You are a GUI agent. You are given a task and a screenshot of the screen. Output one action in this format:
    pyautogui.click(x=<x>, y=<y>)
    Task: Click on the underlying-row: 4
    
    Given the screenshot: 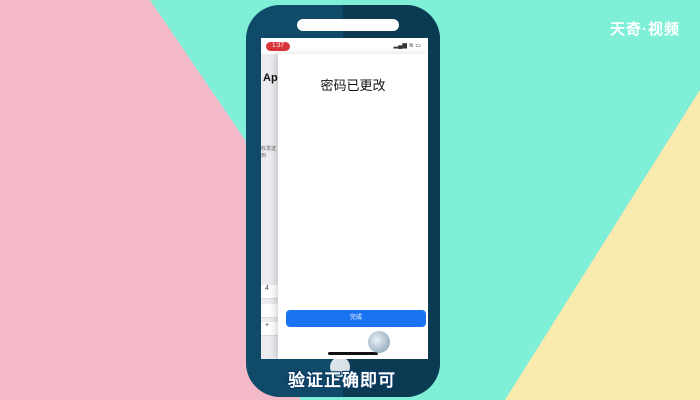 What is the action you would take?
    pyautogui.click(x=270, y=292)
    